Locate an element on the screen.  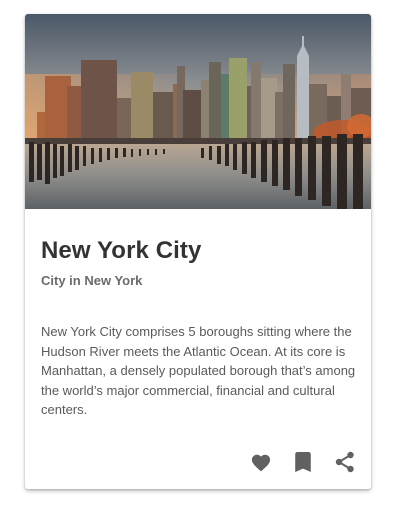
card-actions is located at coordinates (303, 462).